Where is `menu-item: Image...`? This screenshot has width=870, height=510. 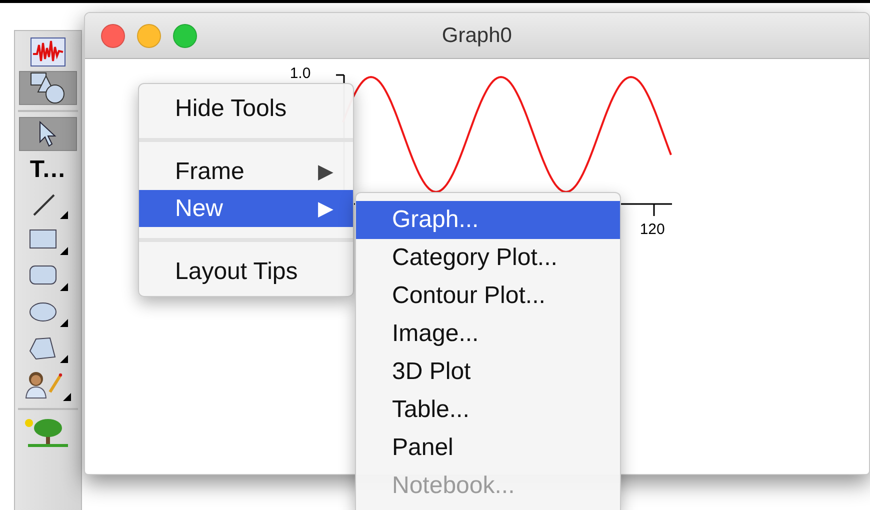
menu-item: Image... is located at coordinates (488, 334).